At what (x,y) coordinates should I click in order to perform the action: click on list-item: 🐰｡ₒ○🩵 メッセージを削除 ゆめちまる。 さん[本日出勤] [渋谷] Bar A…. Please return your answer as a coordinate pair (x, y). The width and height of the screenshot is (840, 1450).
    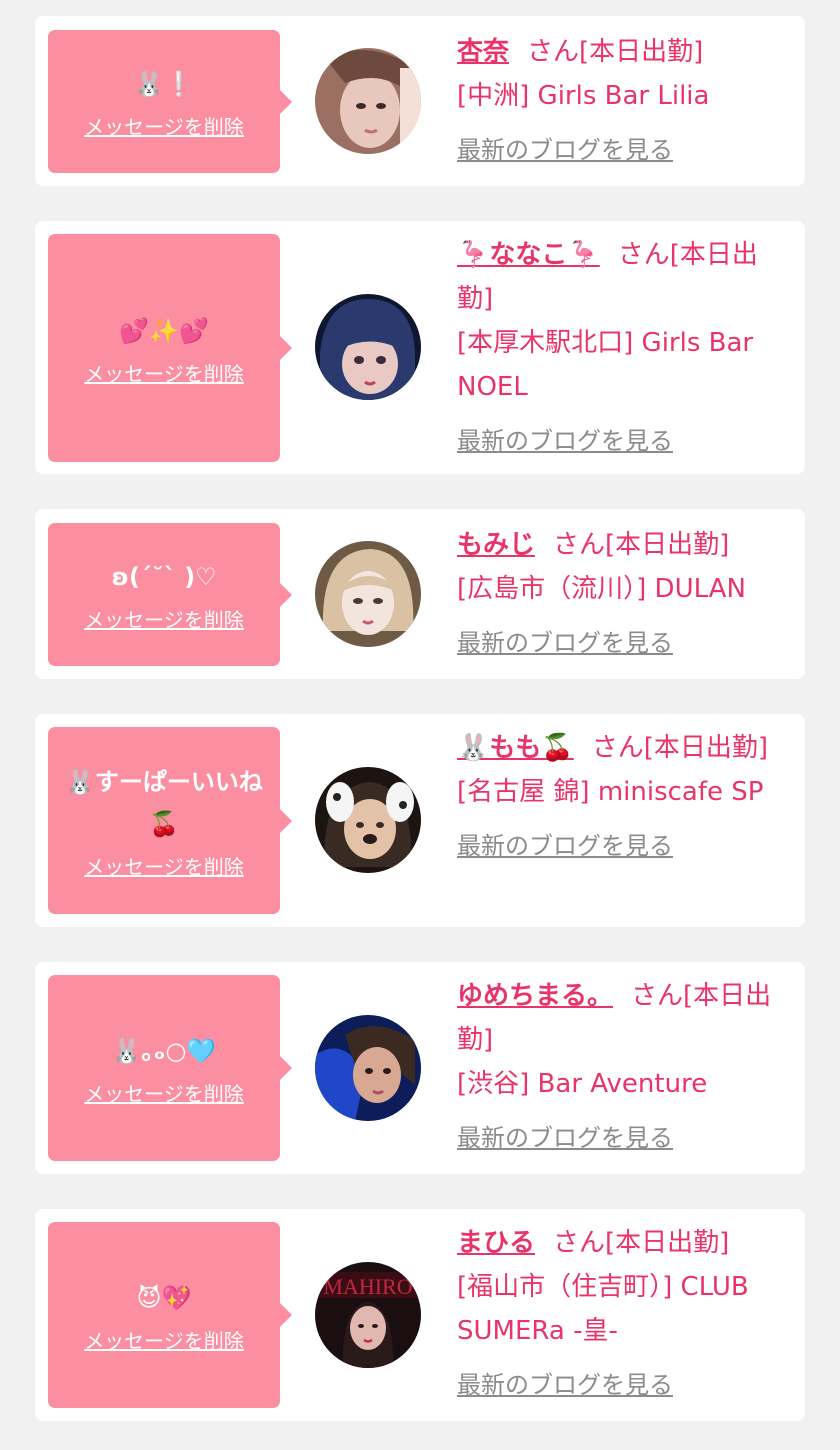
    Looking at the image, I should click on (420, 1068).